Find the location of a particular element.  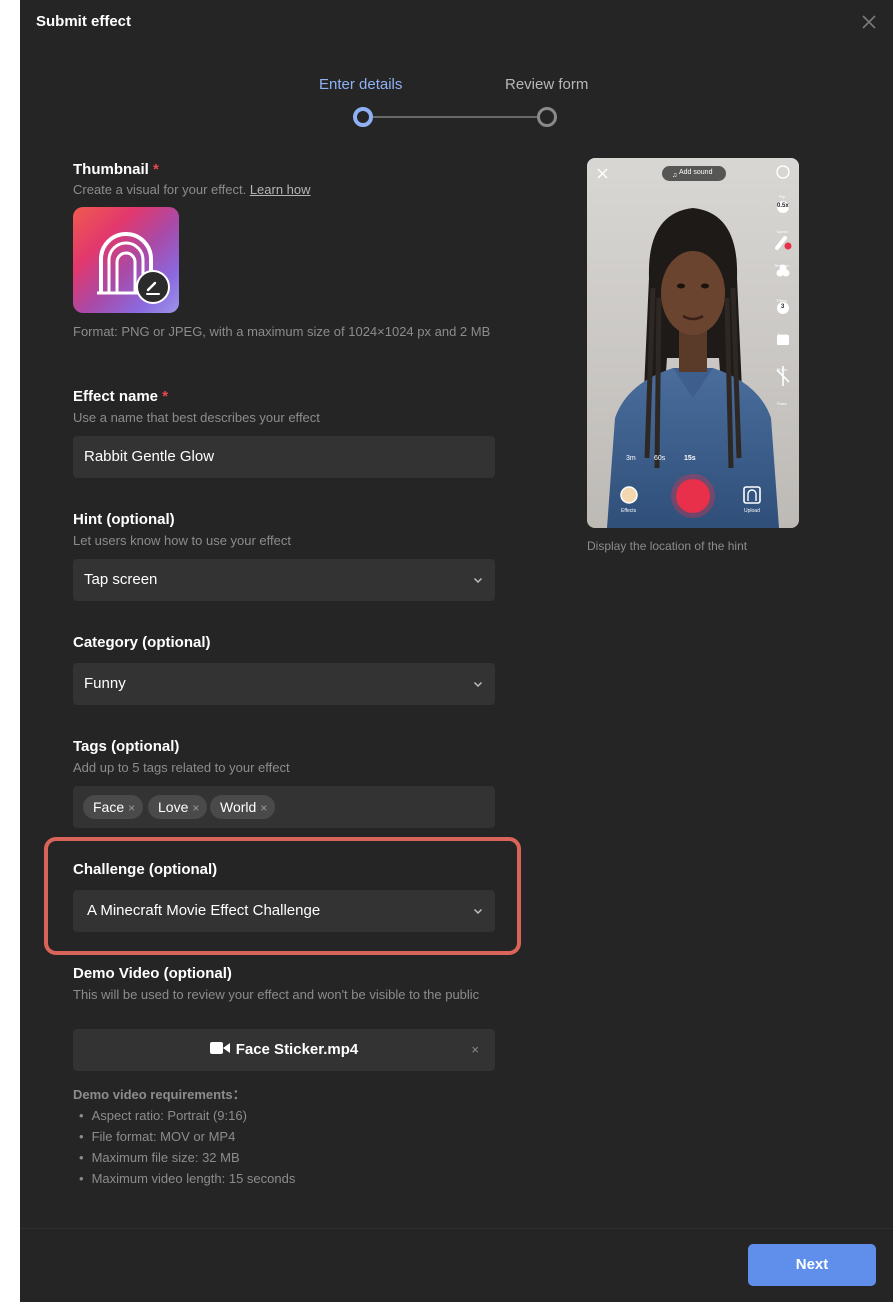

effect-name-label: Effect name * is located at coordinates (120, 396).